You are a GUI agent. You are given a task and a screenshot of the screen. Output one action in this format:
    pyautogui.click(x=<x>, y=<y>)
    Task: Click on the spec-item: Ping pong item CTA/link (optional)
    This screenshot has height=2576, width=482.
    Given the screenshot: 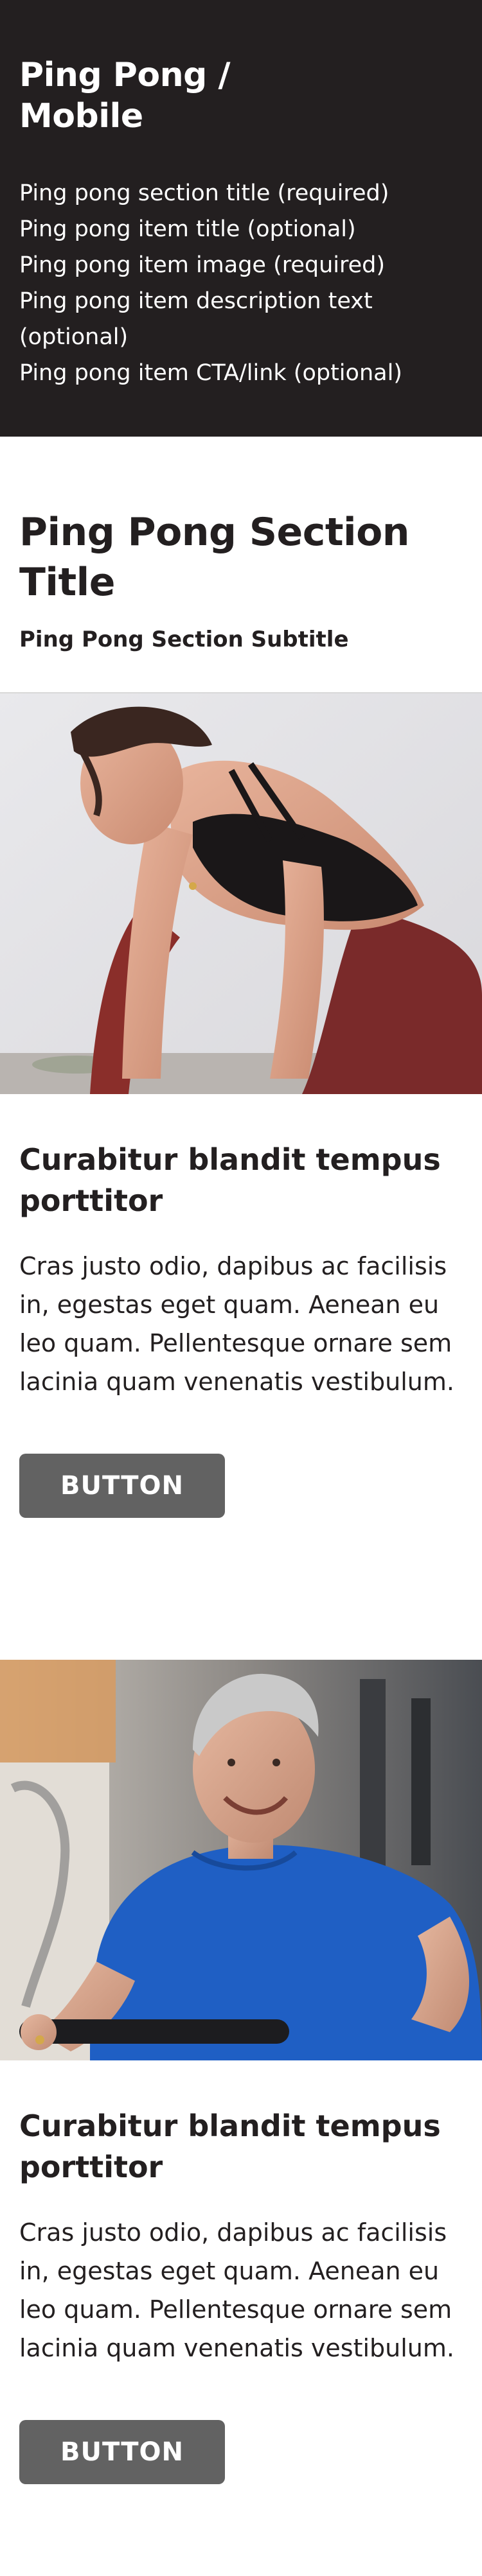 What is the action you would take?
    pyautogui.click(x=210, y=373)
    